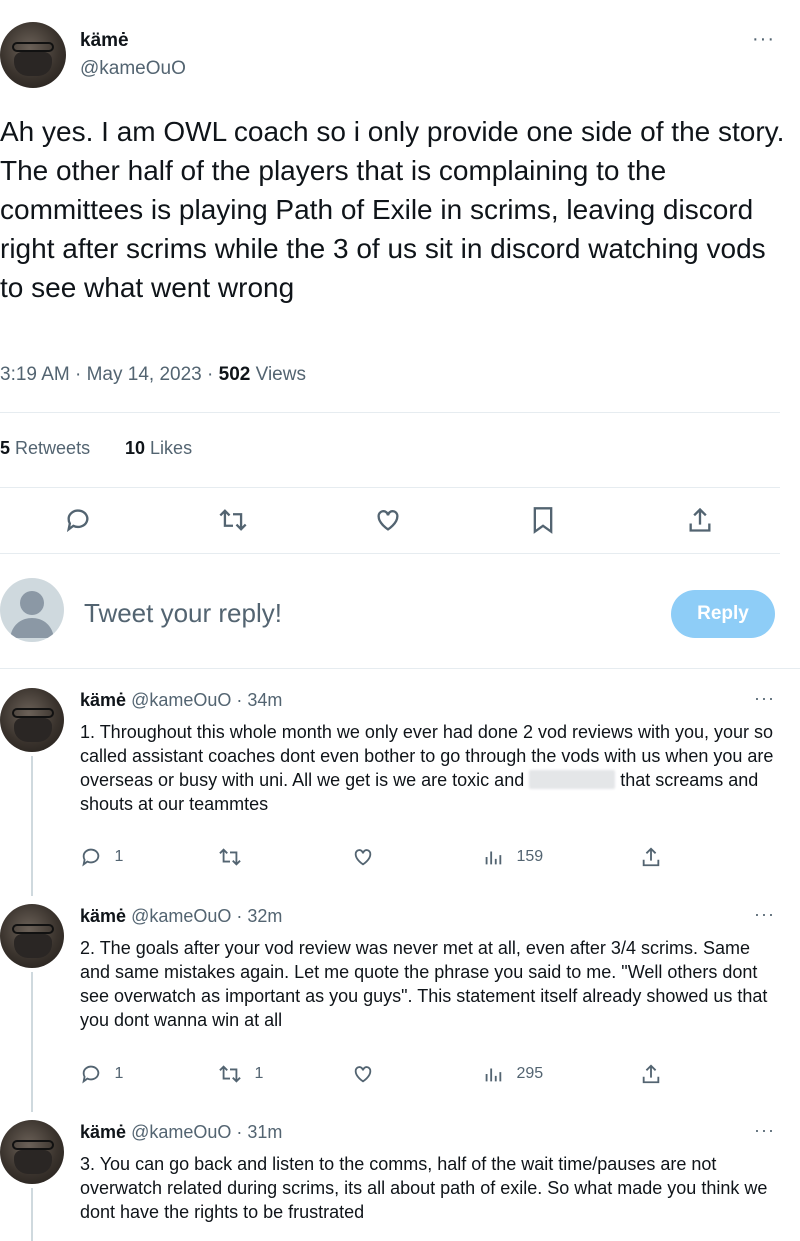  I want to click on reply-input: Tweet your reply!, so click(183, 613).